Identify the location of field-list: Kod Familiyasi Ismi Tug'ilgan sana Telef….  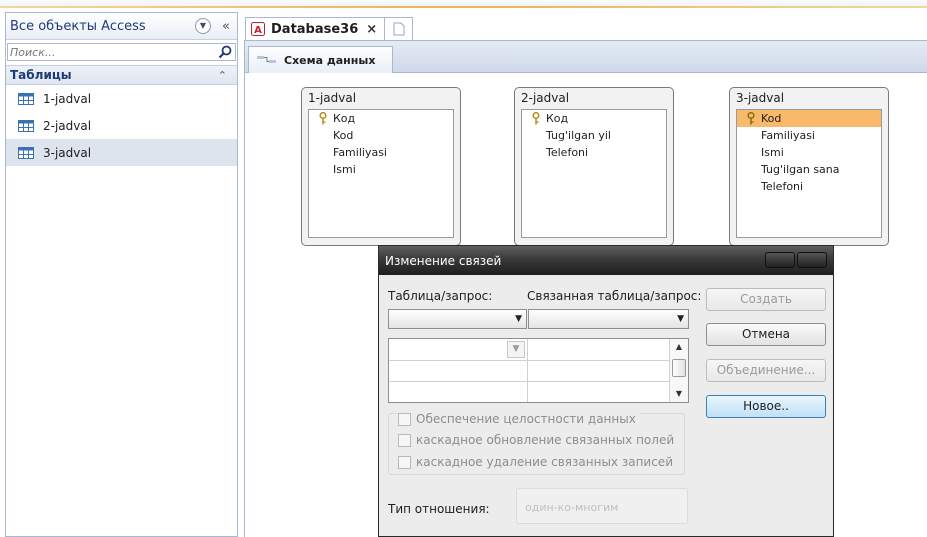
(809, 173).